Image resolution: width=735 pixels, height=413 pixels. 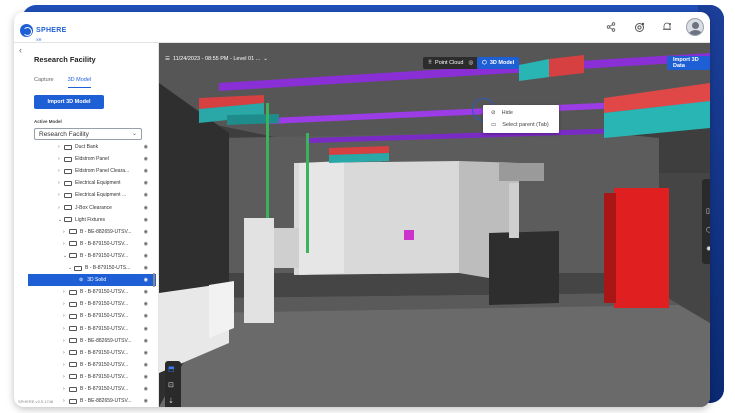 What do you see at coordinates (695, 27) in the screenshot?
I see `avatar` at bounding box center [695, 27].